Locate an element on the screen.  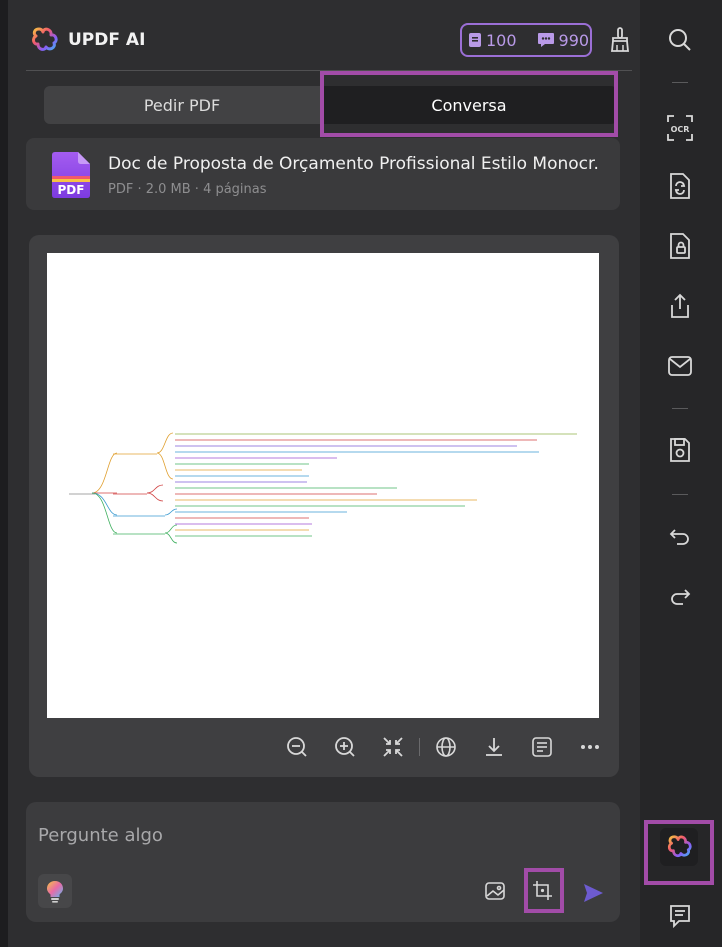
send-button is located at coordinates (593, 893).